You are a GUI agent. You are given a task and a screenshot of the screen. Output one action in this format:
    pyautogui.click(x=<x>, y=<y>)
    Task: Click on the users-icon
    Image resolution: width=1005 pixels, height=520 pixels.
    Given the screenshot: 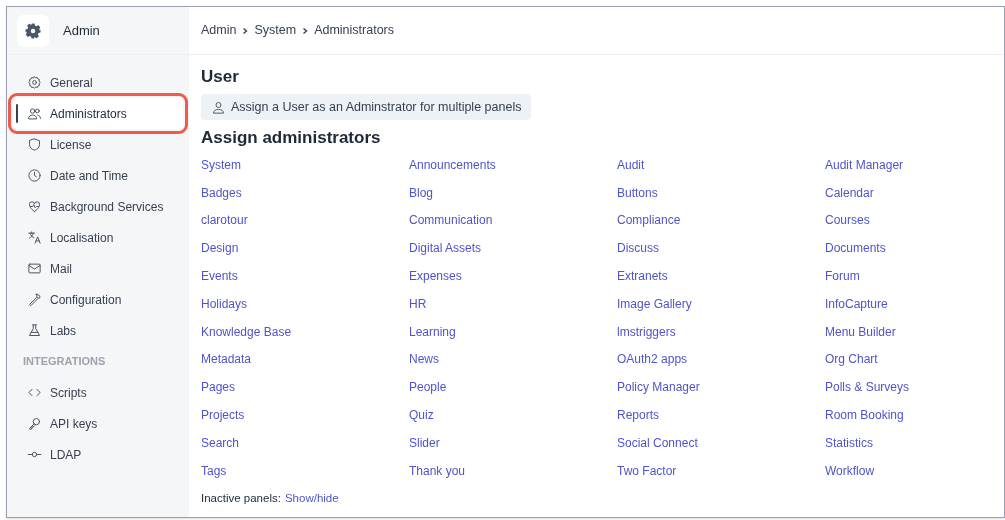 What is the action you would take?
    pyautogui.click(x=34, y=113)
    